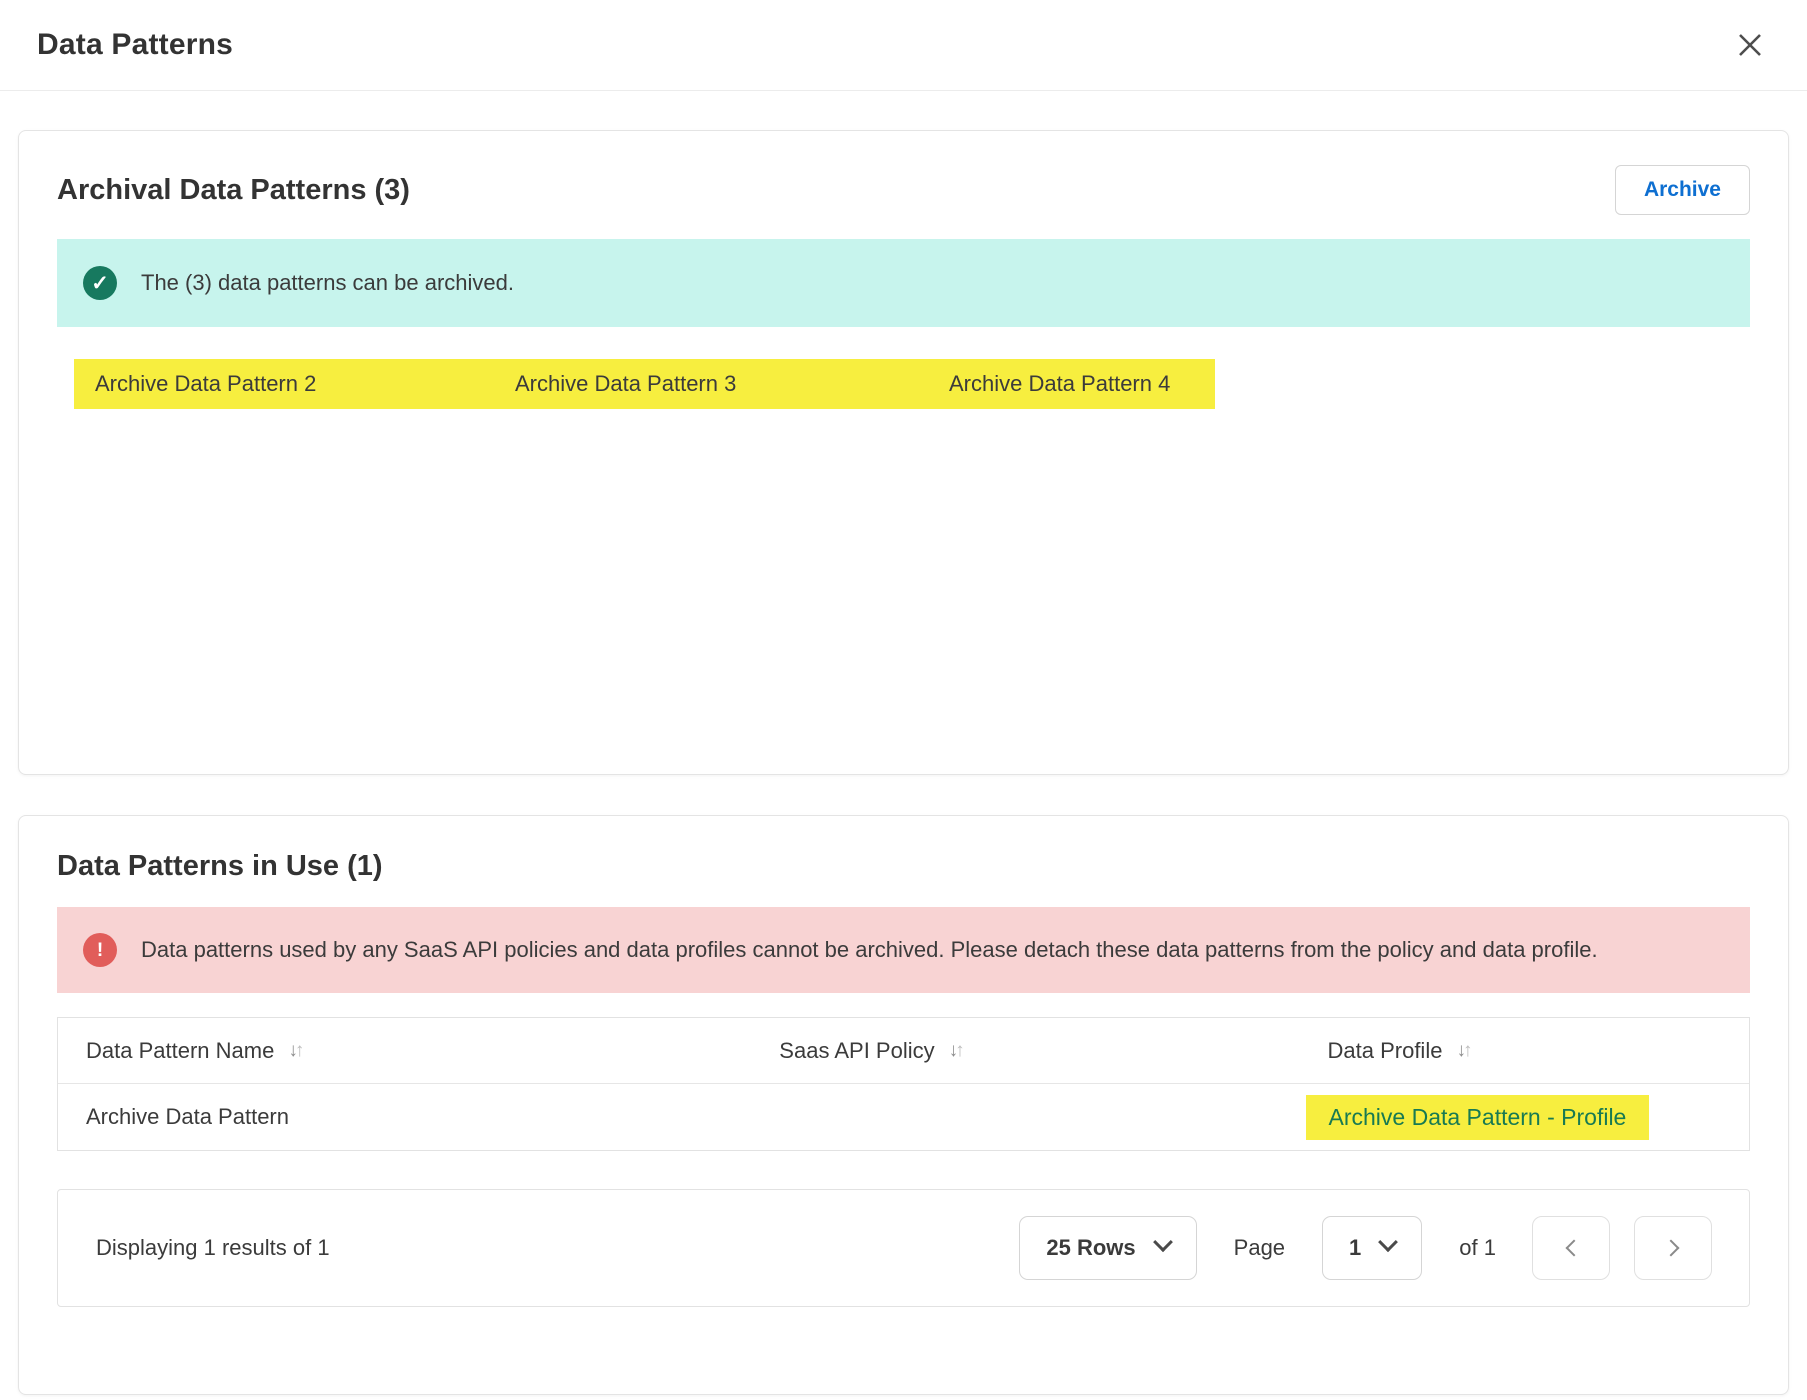  What do you see at coordinates (903, 283) in the screenshot?
I see `success-banner: ✓ The (3) data patterns can be archived.` at bounding box center [903, 283].